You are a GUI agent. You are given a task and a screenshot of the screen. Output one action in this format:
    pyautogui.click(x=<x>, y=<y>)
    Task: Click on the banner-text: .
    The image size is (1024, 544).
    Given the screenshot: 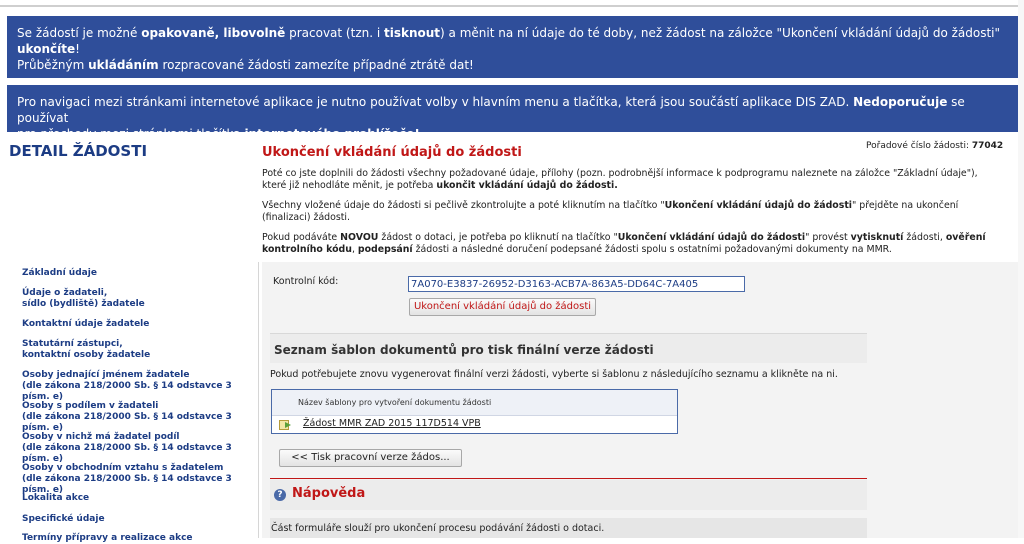 What is the action you would take?
    pyautogui.click(x=421, y=134)
    